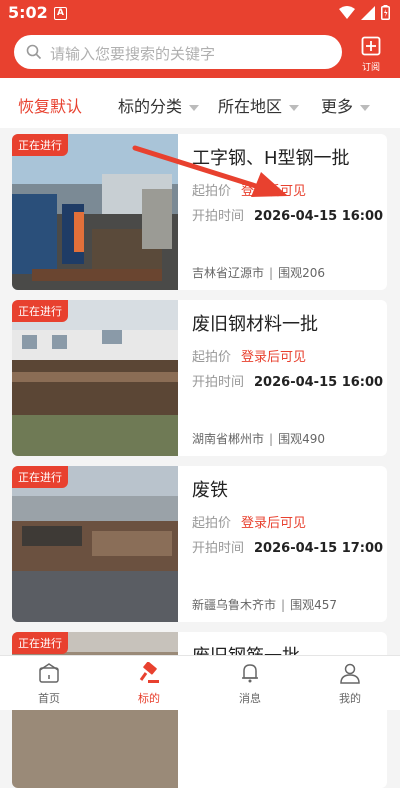  What do you see at coordinates (325, 605) in the screenshot?
I see `views-count: 457` at bounding box center [325, 605].